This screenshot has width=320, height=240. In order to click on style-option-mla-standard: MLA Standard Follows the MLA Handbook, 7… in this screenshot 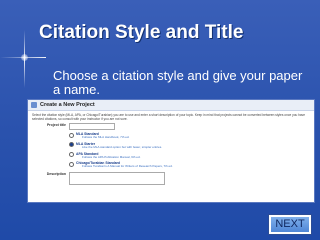, I will do `click(144, 136)`.